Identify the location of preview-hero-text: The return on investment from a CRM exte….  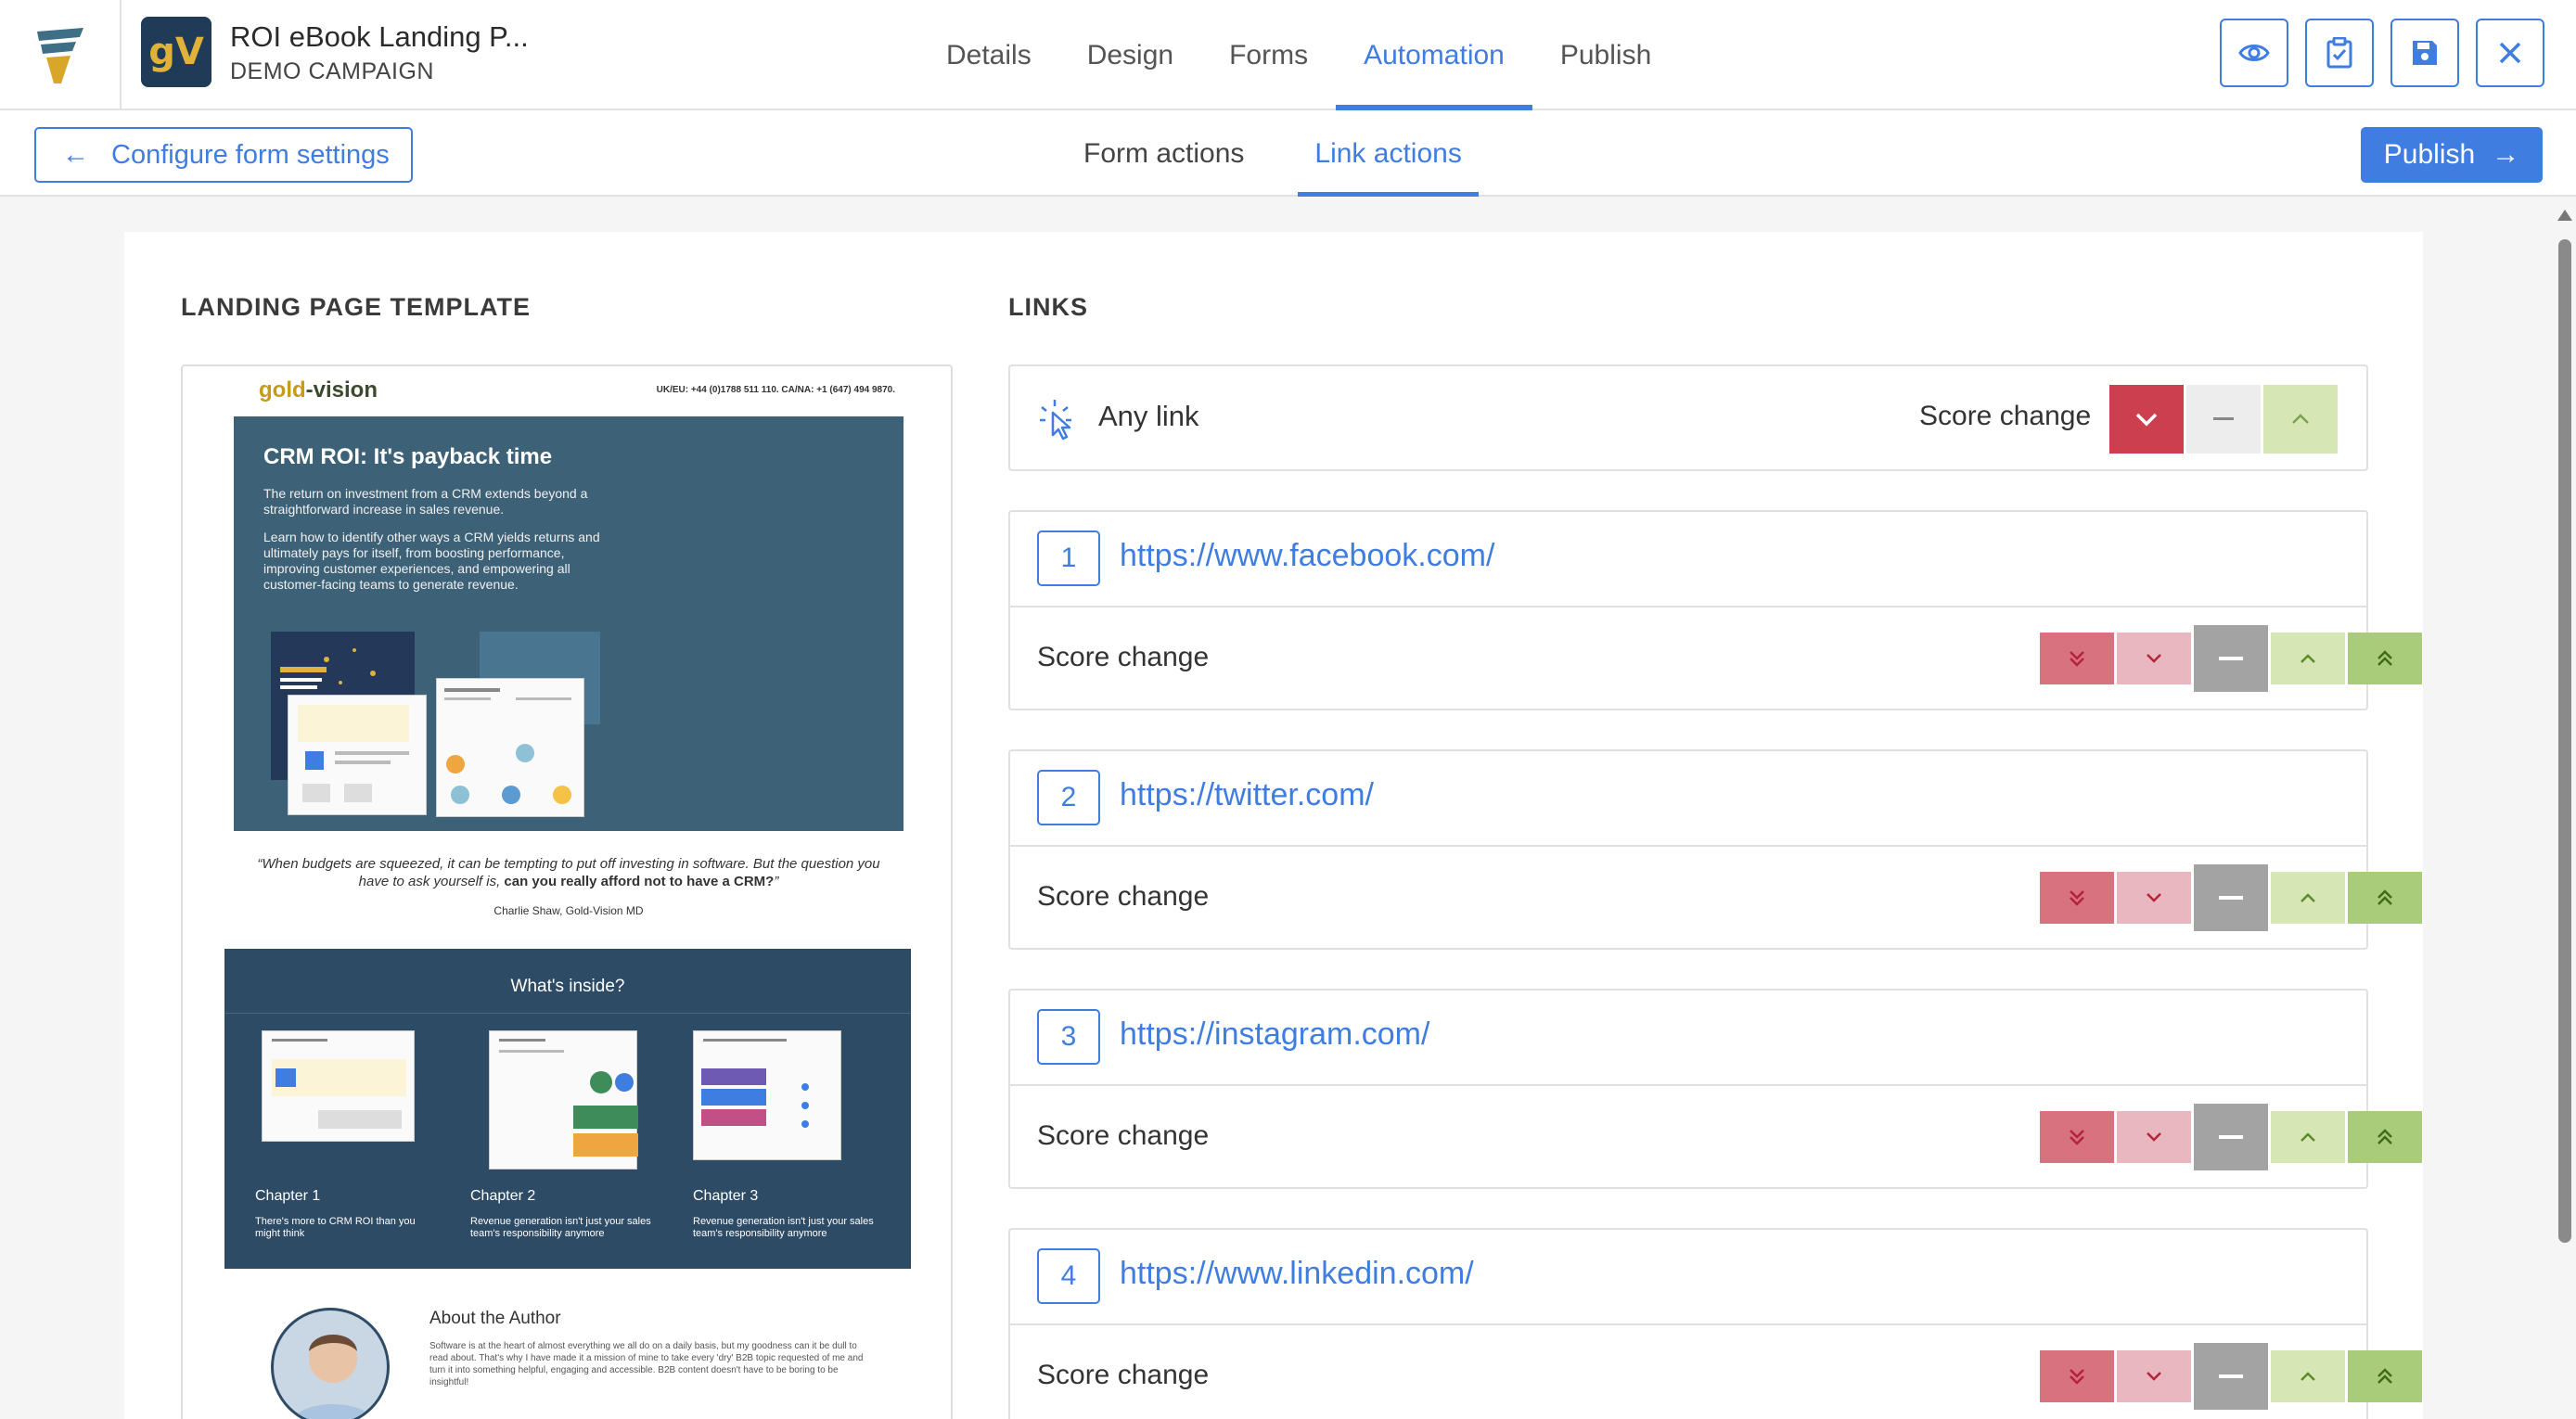
(425, 501).